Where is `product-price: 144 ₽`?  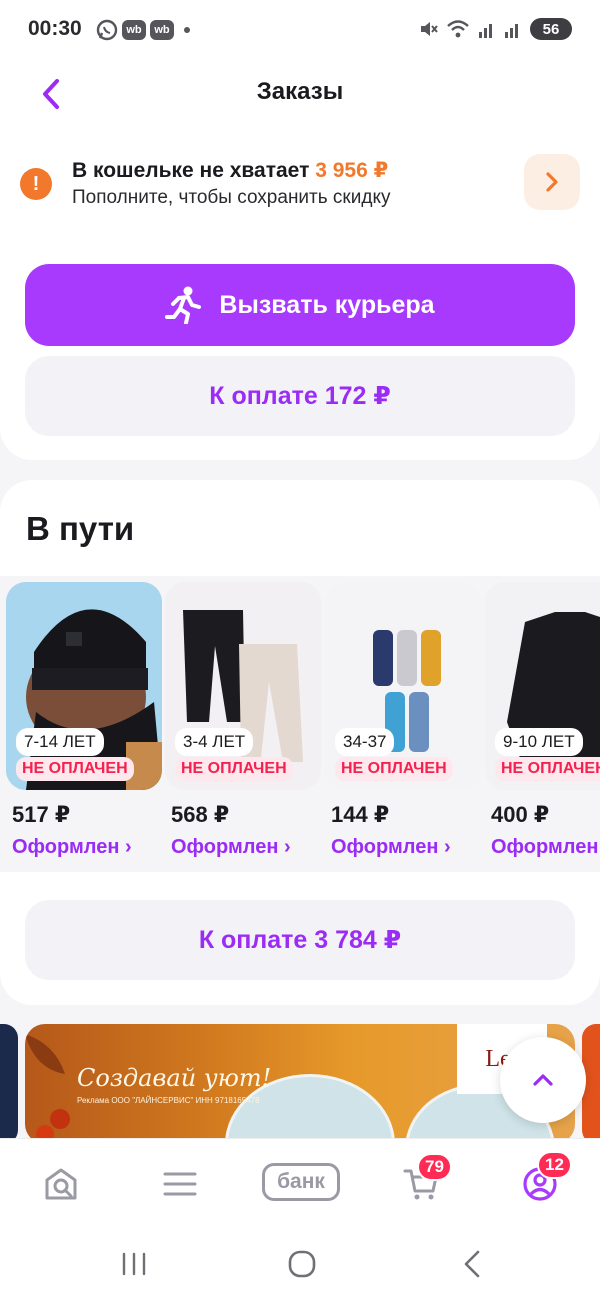 product-price: 144 ₽ is located at coordinates (360, 814).